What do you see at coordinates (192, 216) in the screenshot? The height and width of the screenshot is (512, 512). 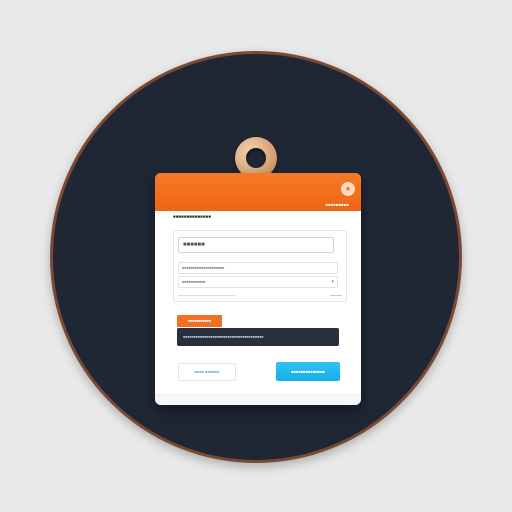 I see `form-title: ■■■■■■■■■■■■■■` at bounding box center [192, 216].